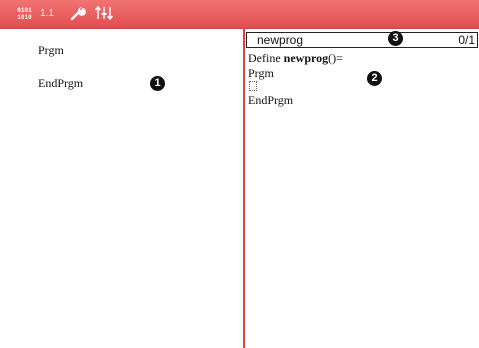 The width and height of the screenshot is (479, 348). What do you see at coordinates (335, 58) in the screenshot?
I see `define-suffix: ()=` at bounding box center [335, 58].